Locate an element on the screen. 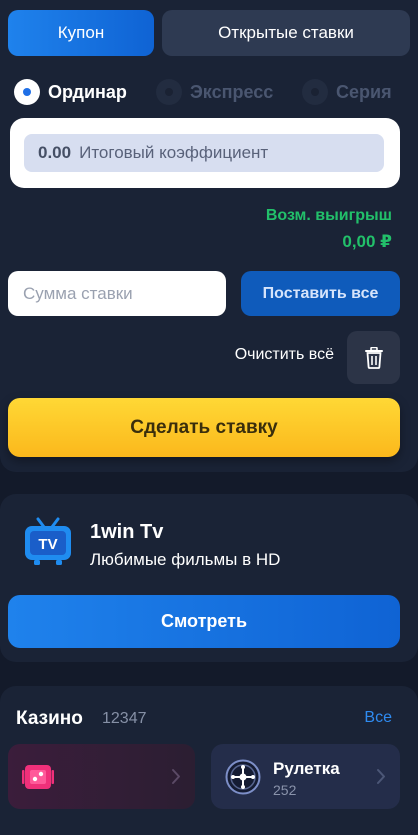 This screenshot has height=835, width=418. radio-selected-icon is located at coordinates (27, 92).